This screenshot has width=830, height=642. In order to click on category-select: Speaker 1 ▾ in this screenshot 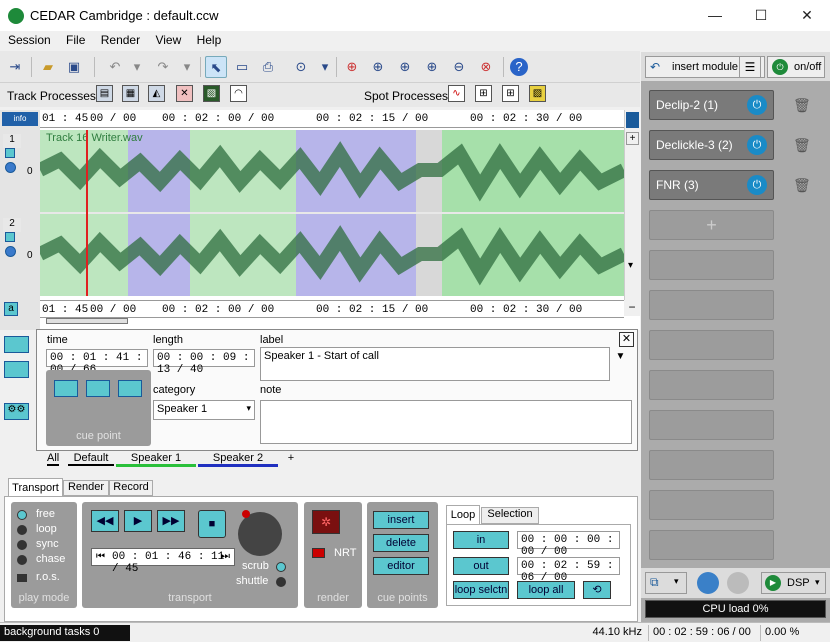, I will do `click(204, 410)`.